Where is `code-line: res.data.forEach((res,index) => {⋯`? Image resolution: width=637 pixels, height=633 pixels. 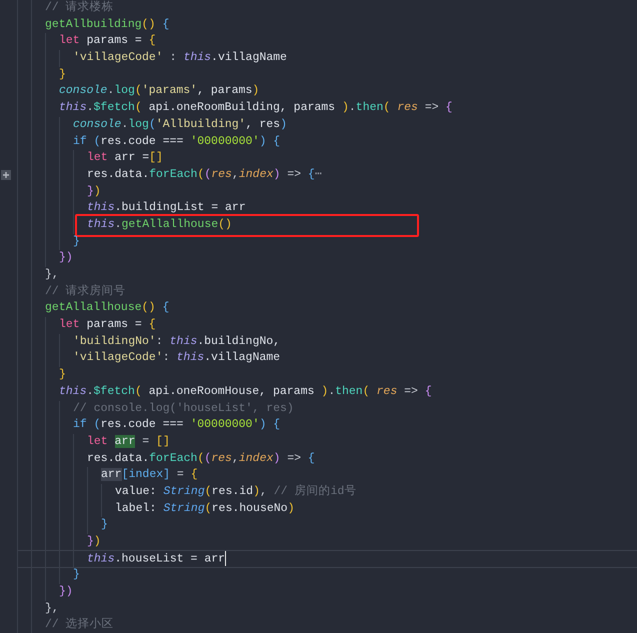
code-line: res.data.forEach((res,index) => {⋯ is located at coordinates (204, 174).